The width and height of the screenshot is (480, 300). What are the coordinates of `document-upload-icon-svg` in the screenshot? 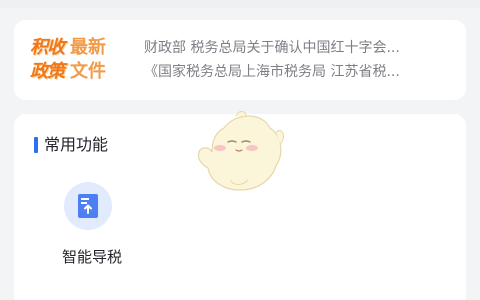 It's located at (88, 206).